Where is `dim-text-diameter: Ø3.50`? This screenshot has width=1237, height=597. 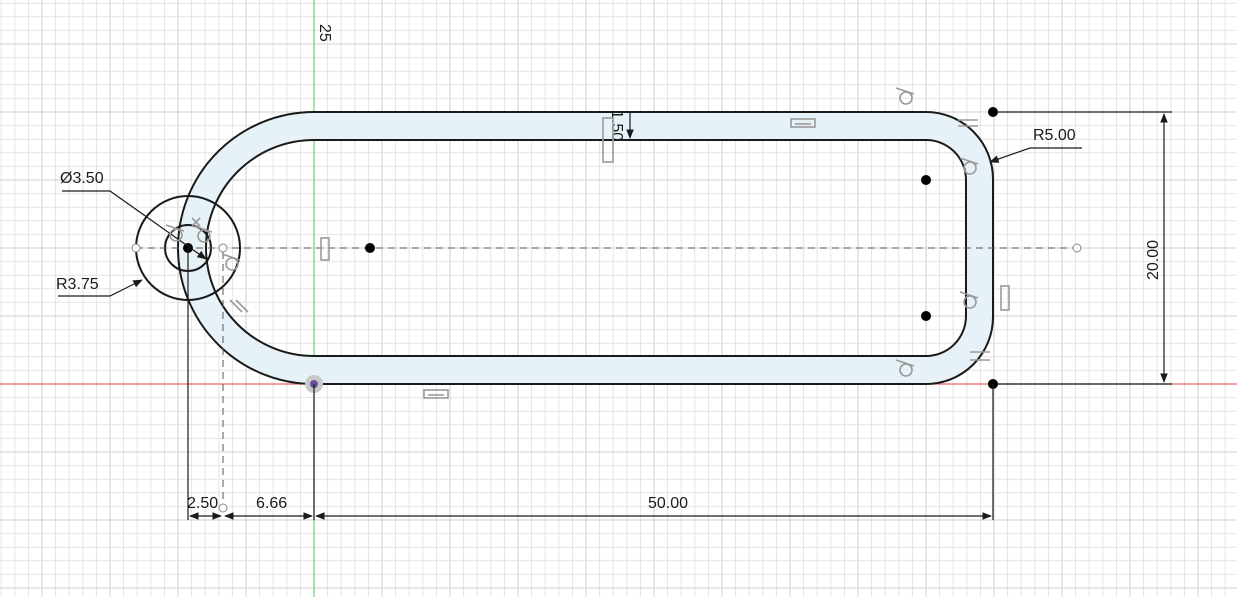 dim-text-diameter: Ø3.50 is located at coordinates (82, 178).